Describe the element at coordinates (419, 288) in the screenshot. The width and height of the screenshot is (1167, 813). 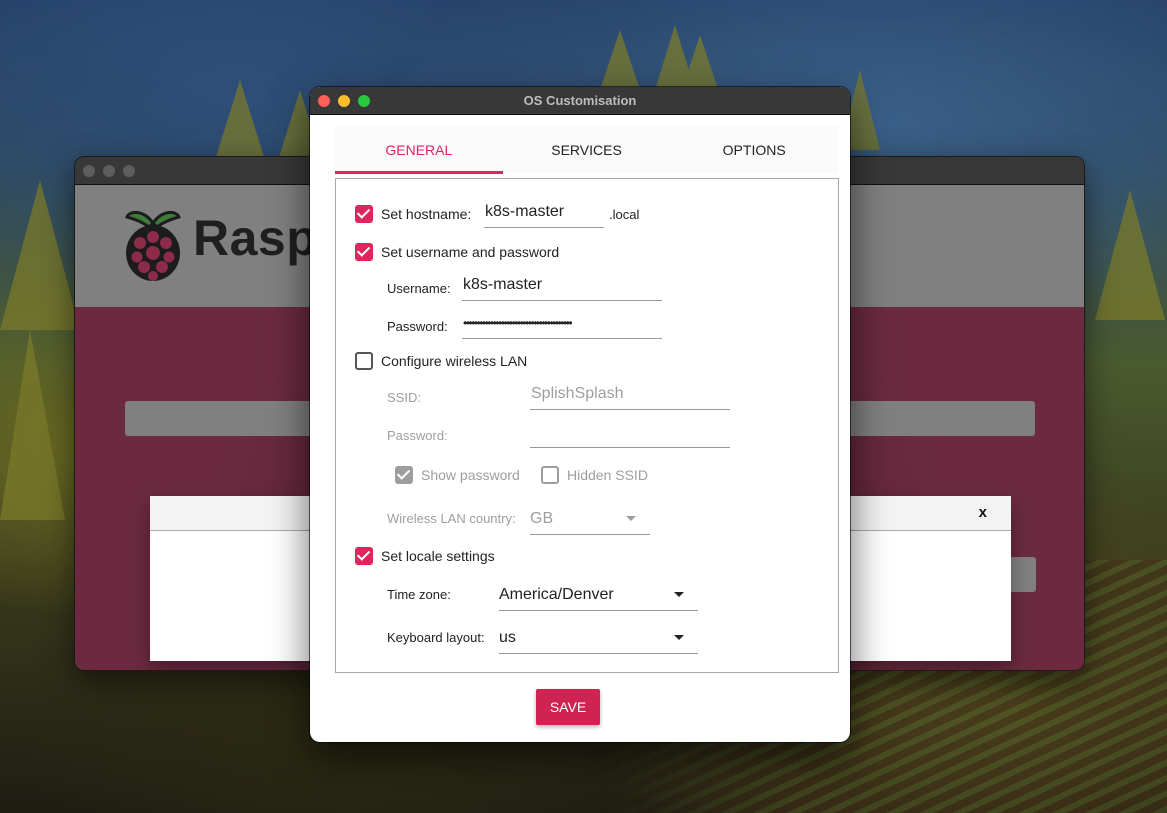
I see `username-label: Username:` at that location.